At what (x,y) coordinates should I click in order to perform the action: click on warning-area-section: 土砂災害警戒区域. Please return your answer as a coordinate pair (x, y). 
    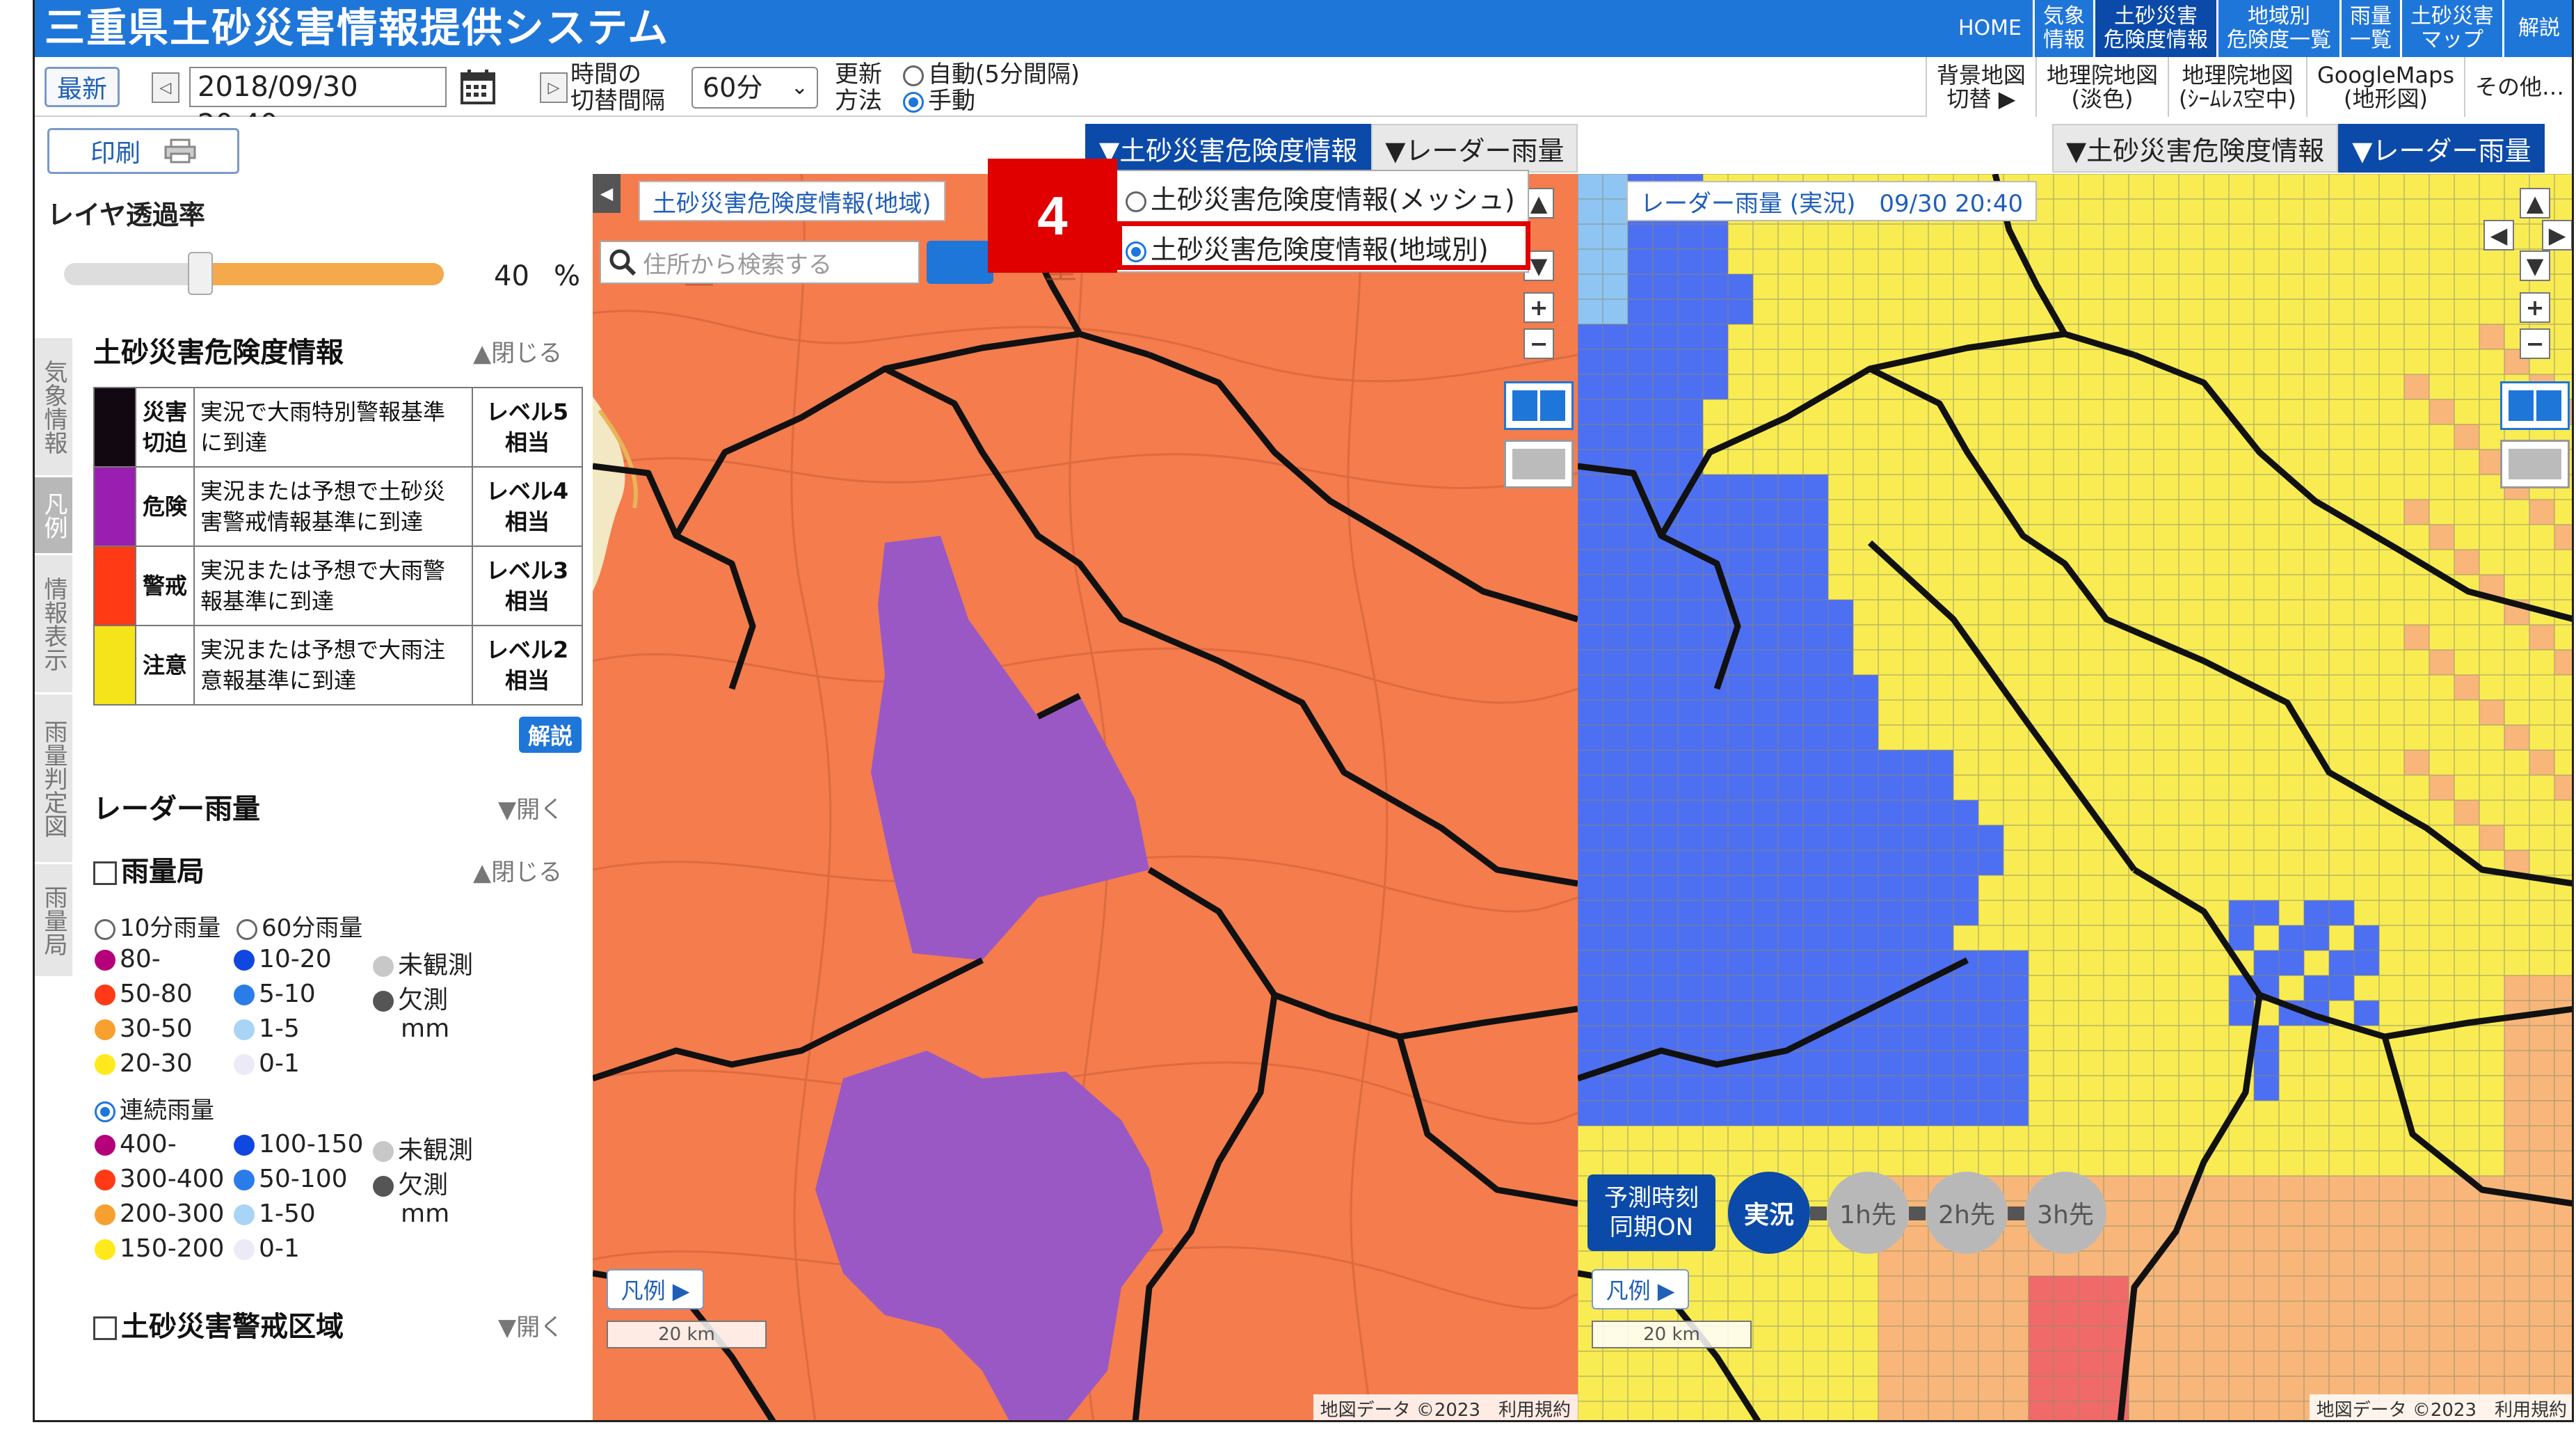
    Looking at the image, I should click on (218, 1324).